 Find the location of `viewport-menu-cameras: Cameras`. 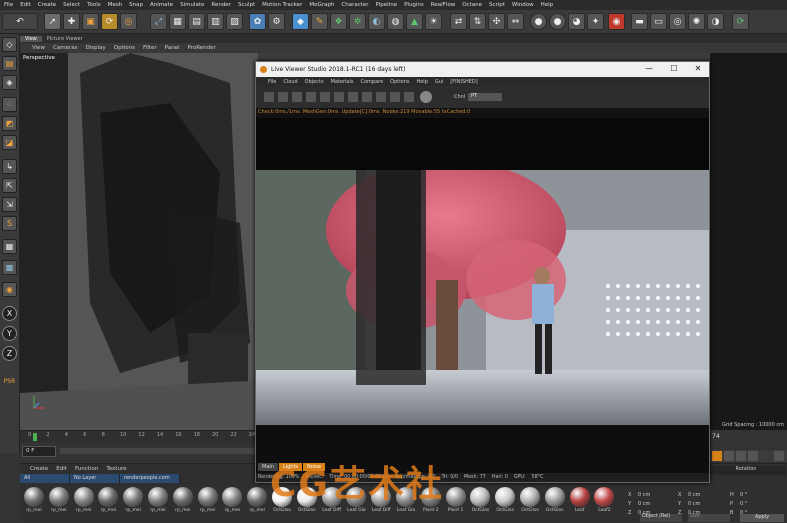

viewport-menu-cameras: Cameras is located at coordinates (65, 48).